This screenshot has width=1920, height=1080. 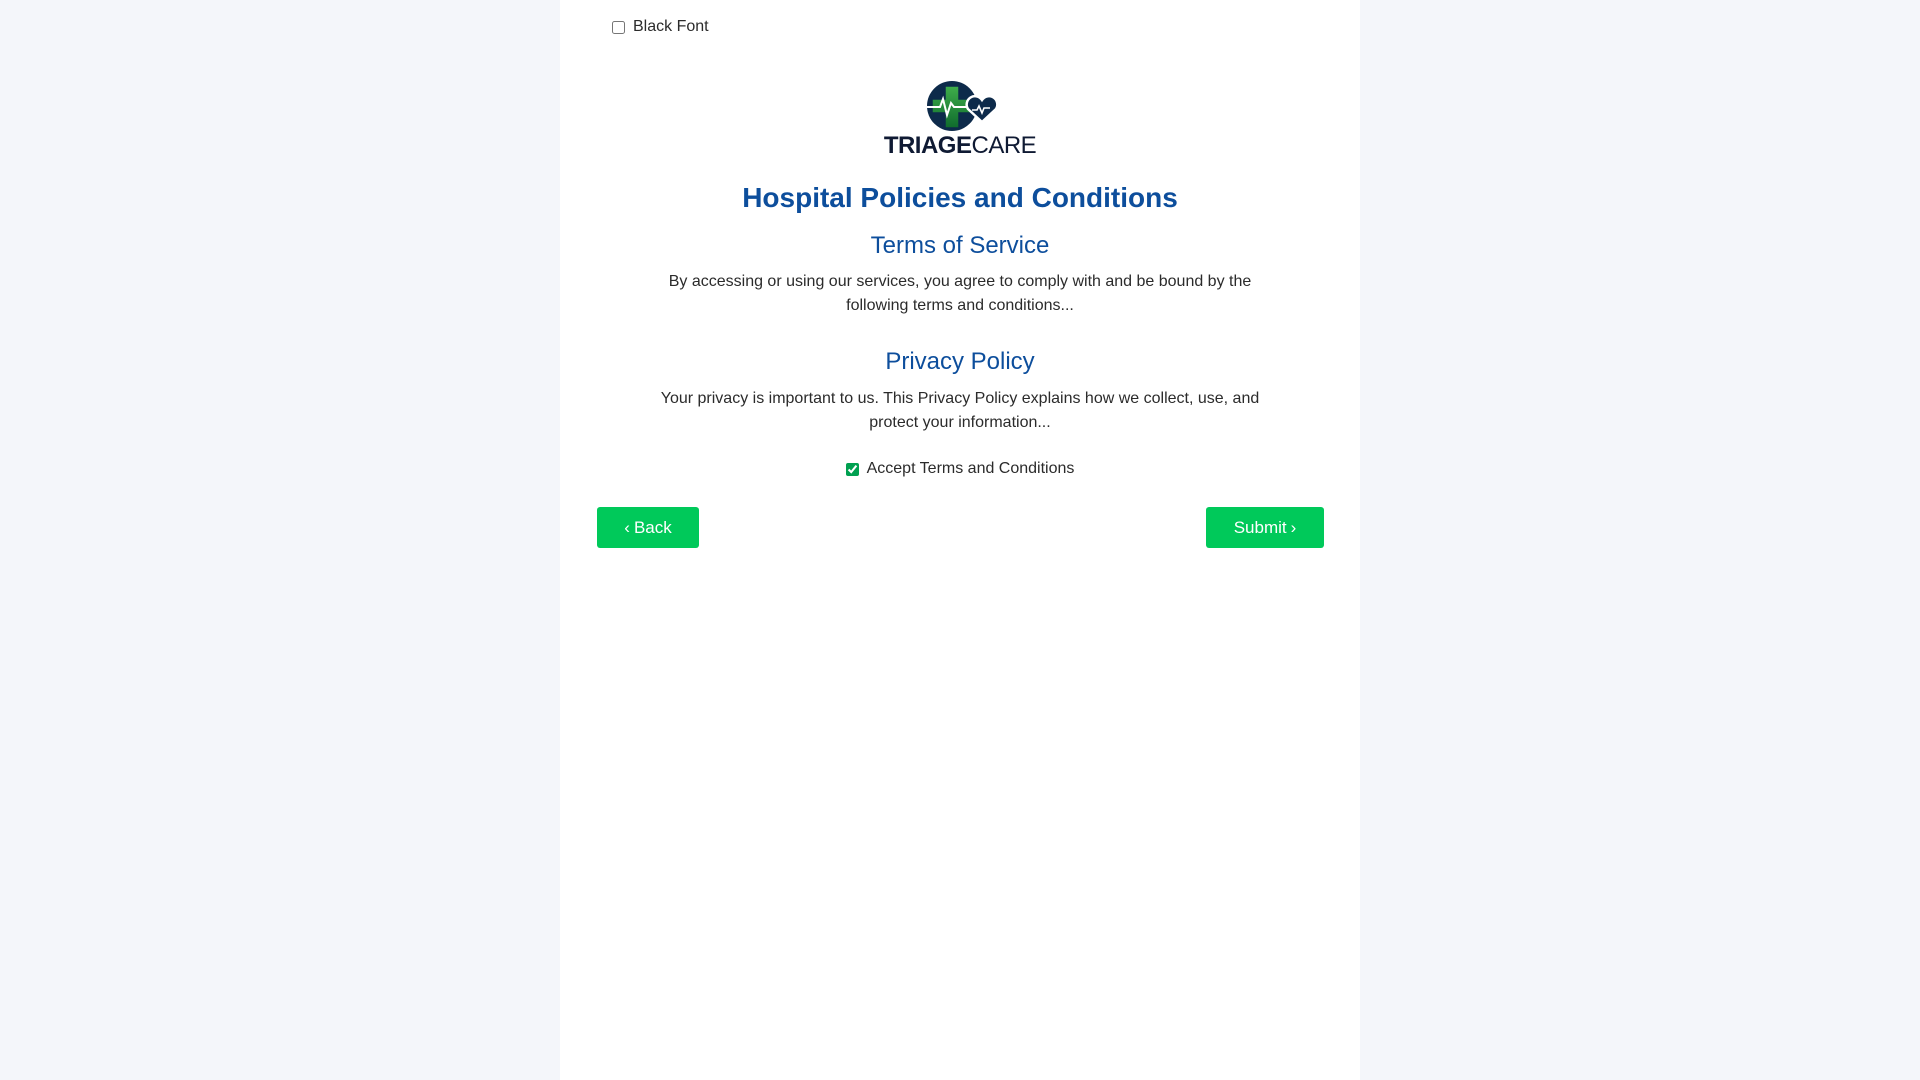 I want to click on accept-terms-toggle: Accept Terms and Conditions, so click(x=960, y=469).